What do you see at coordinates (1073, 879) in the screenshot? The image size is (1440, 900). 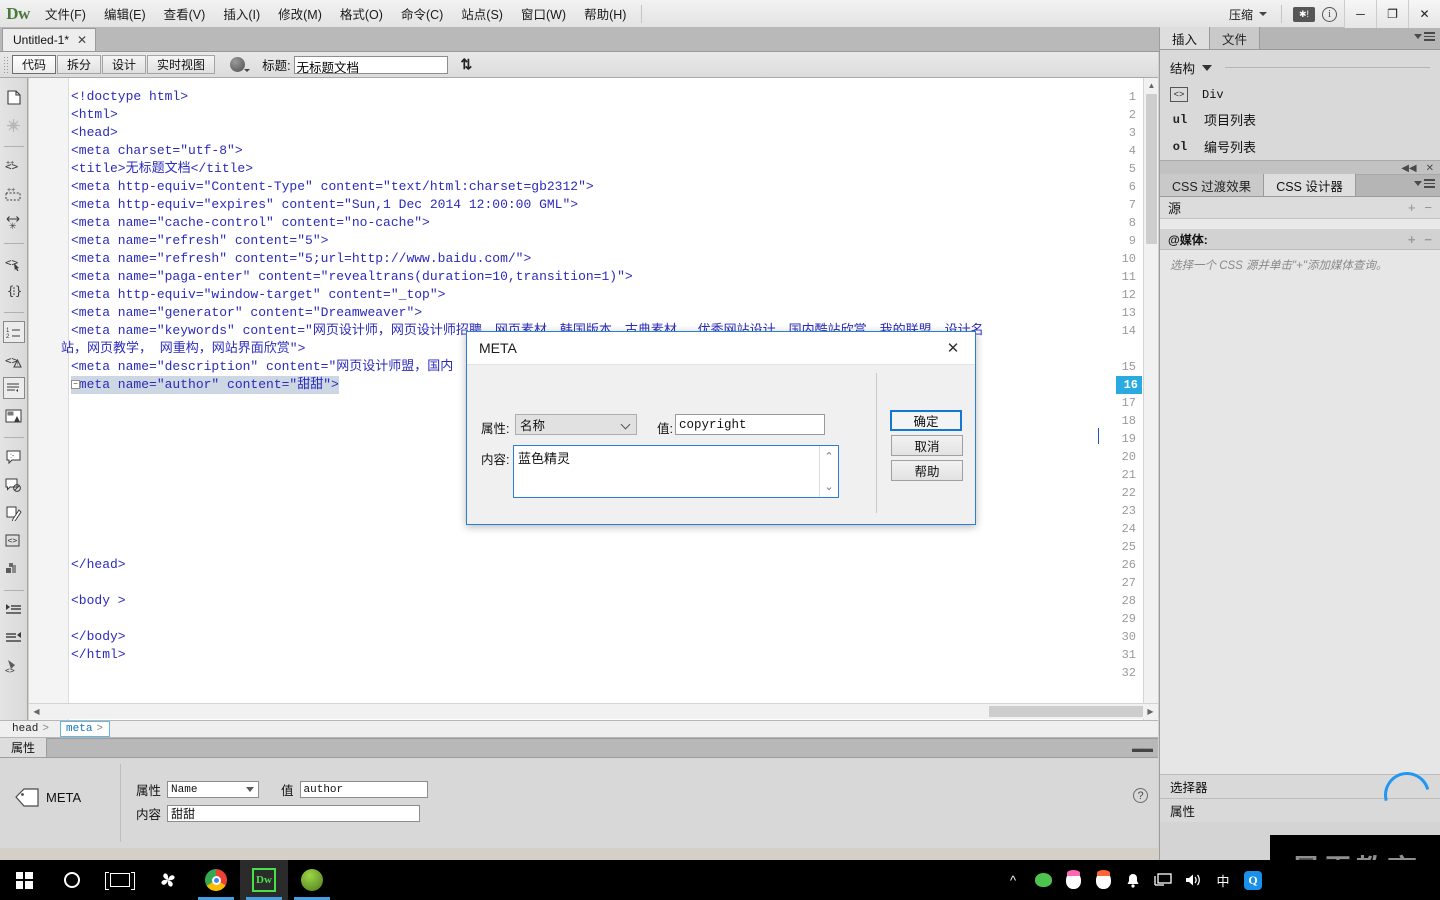 I see `qq-pink-tray-icon` at bounding box center [1073, 879].